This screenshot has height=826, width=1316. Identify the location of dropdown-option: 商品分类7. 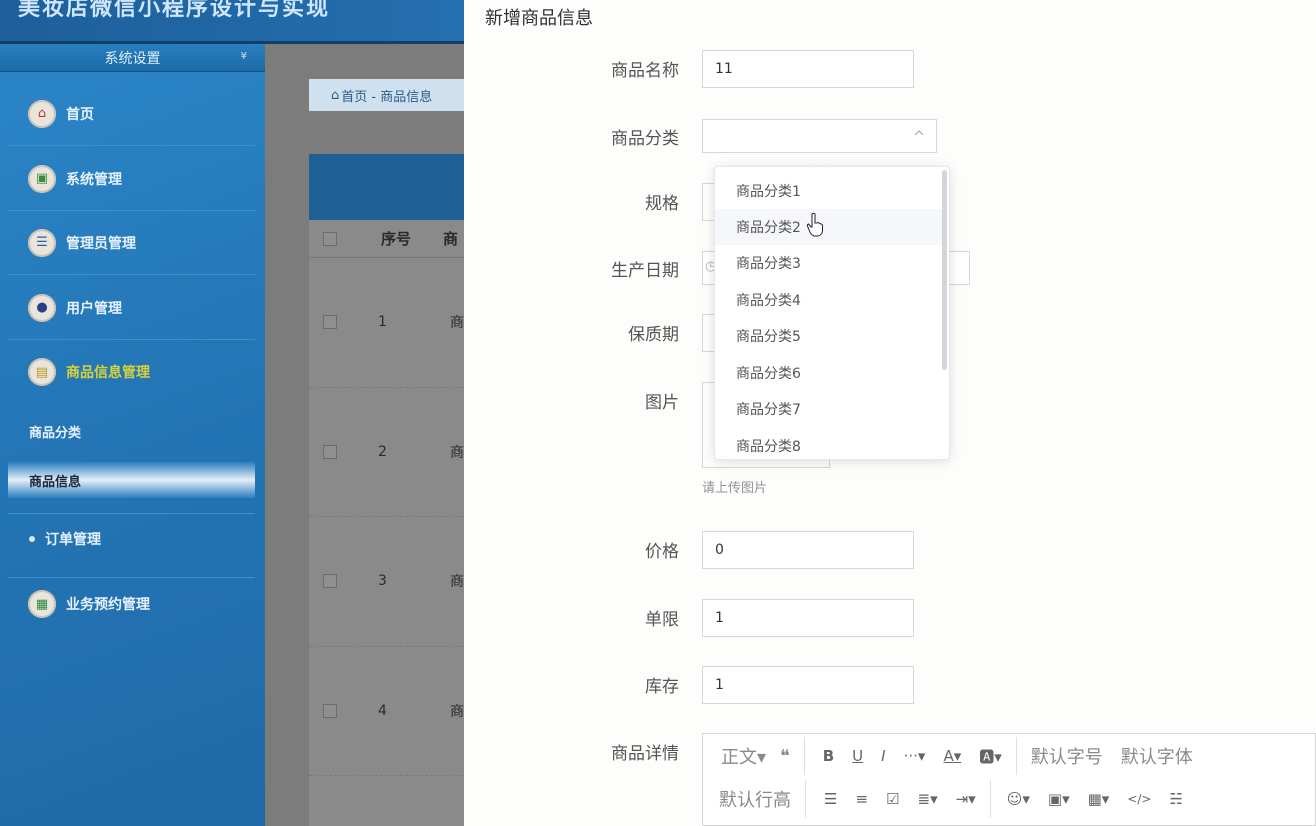
(829, 409).